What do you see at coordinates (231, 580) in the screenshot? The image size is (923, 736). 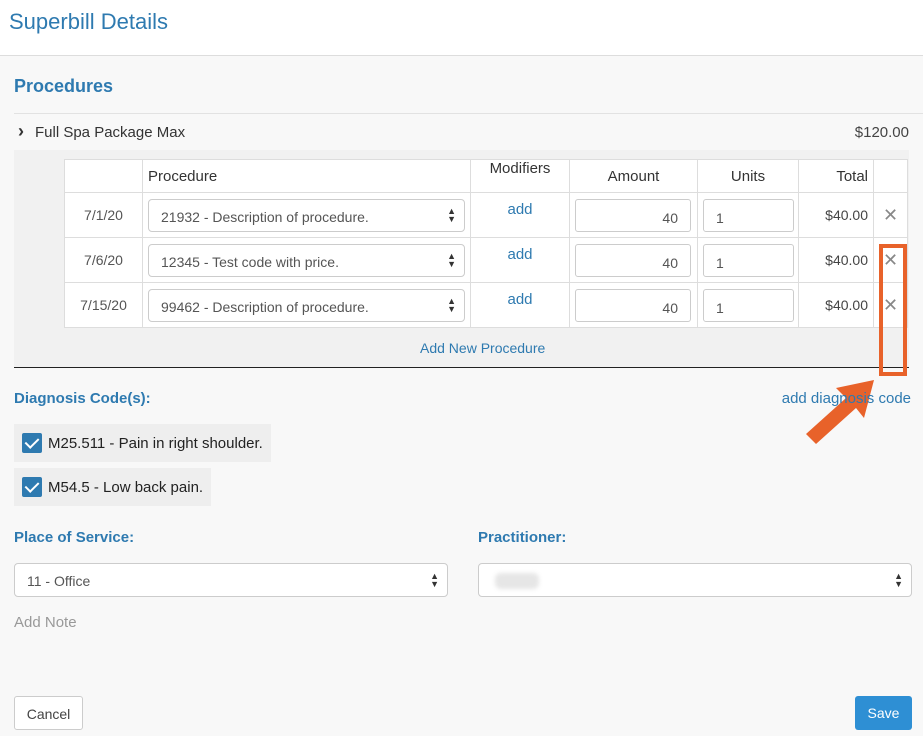 I see `place-of-service-select: 11 - Office ▲ ▼` at bounding box center [231, 580].